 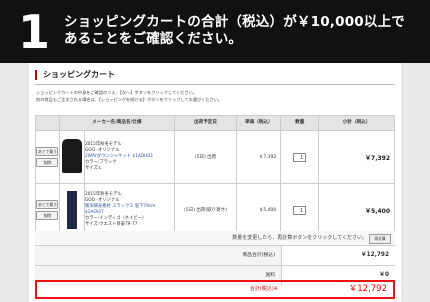 What do you see at coordinates (259, 210) in the screenshot?
I see `item-unit-price: ￥5,400` at bounding box center [259, 210].